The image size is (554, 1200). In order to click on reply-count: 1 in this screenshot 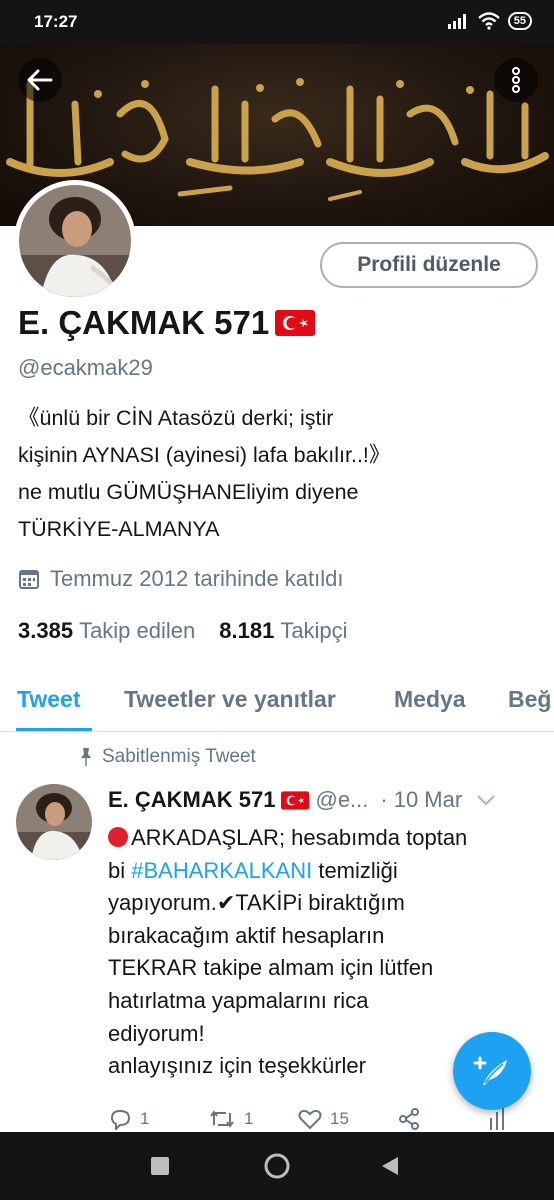, I will do `click(145, 1118)`.